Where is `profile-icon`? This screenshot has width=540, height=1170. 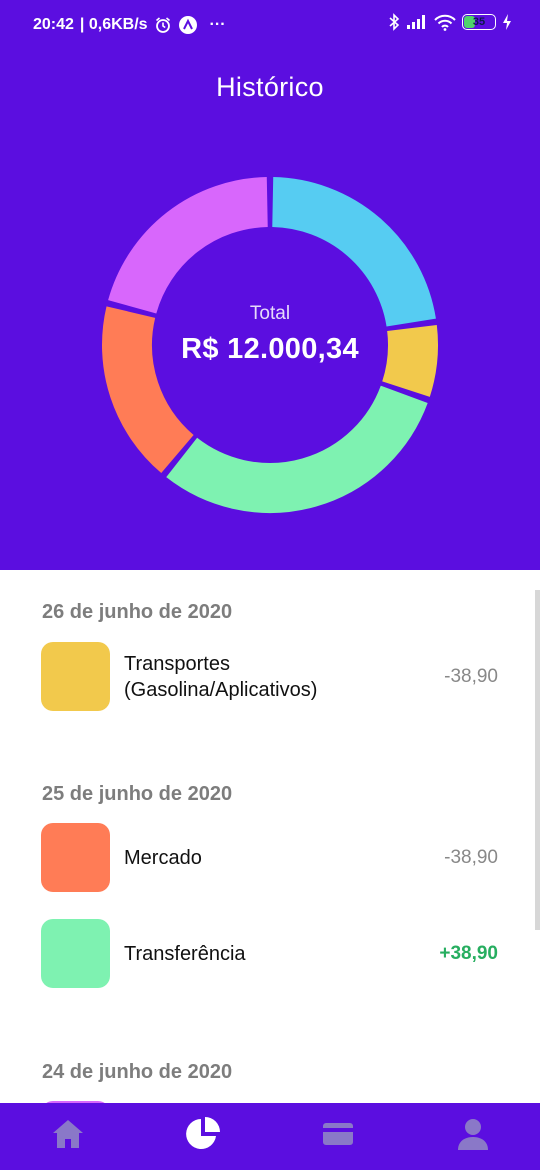
profile-icon is located at coordinates (473, 1136).